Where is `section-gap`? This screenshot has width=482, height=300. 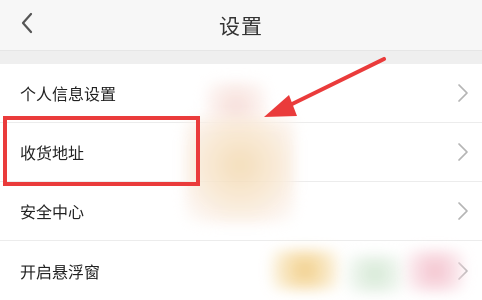 section-gap is located at coordinates (241, 57).